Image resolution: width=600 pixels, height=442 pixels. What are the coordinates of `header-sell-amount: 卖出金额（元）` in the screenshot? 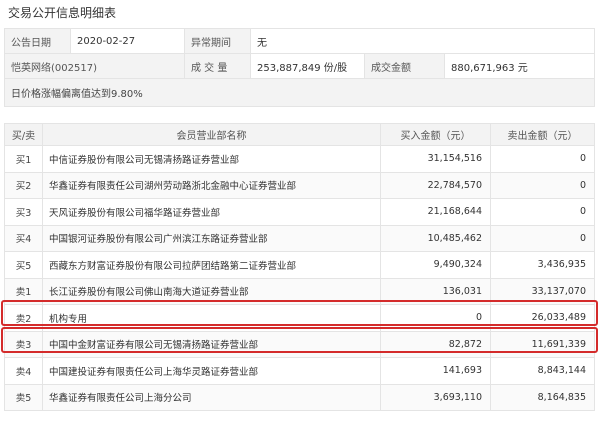 It's located at (542, 134).